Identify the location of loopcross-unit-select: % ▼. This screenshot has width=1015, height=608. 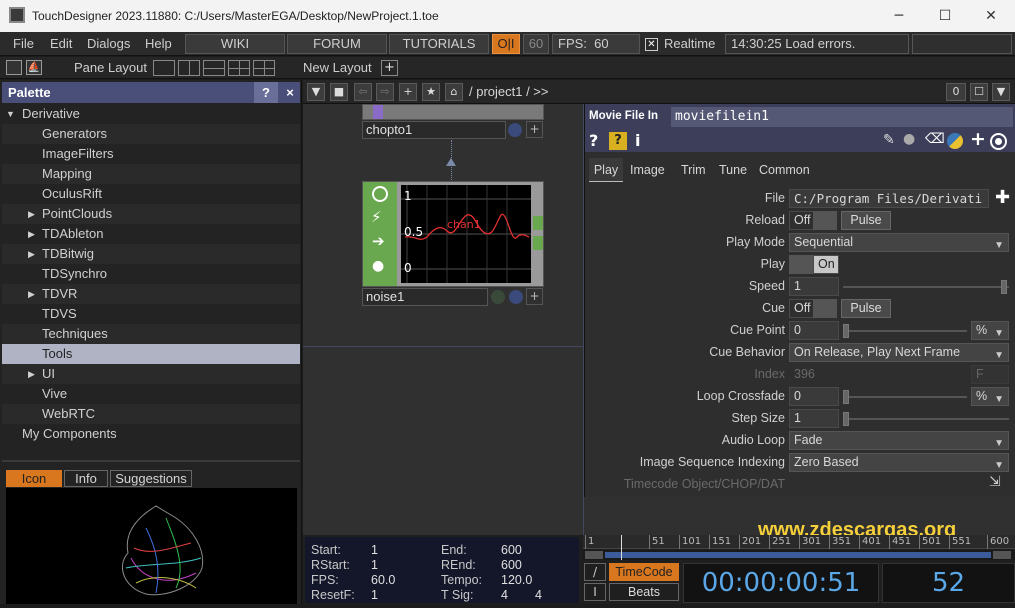
(990, 396).